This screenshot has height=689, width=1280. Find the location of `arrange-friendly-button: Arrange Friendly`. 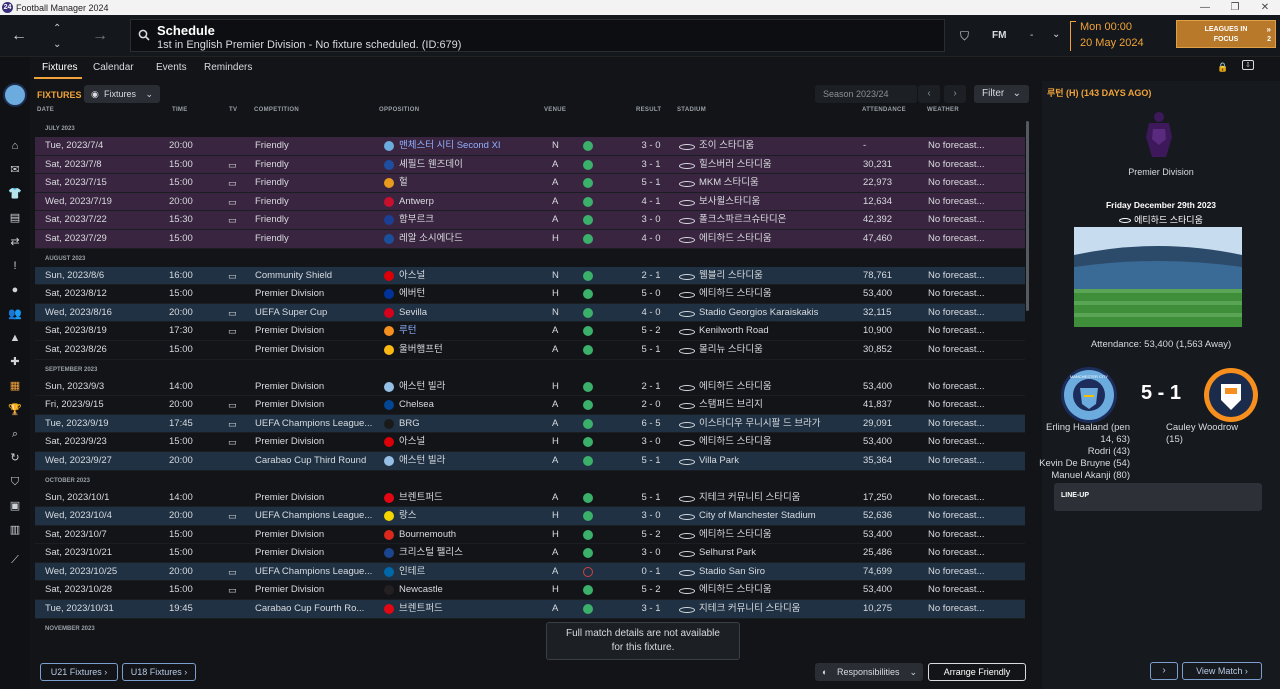

arrange-friendly-button: Arrange Friendly is located at coordinates (977, 672).